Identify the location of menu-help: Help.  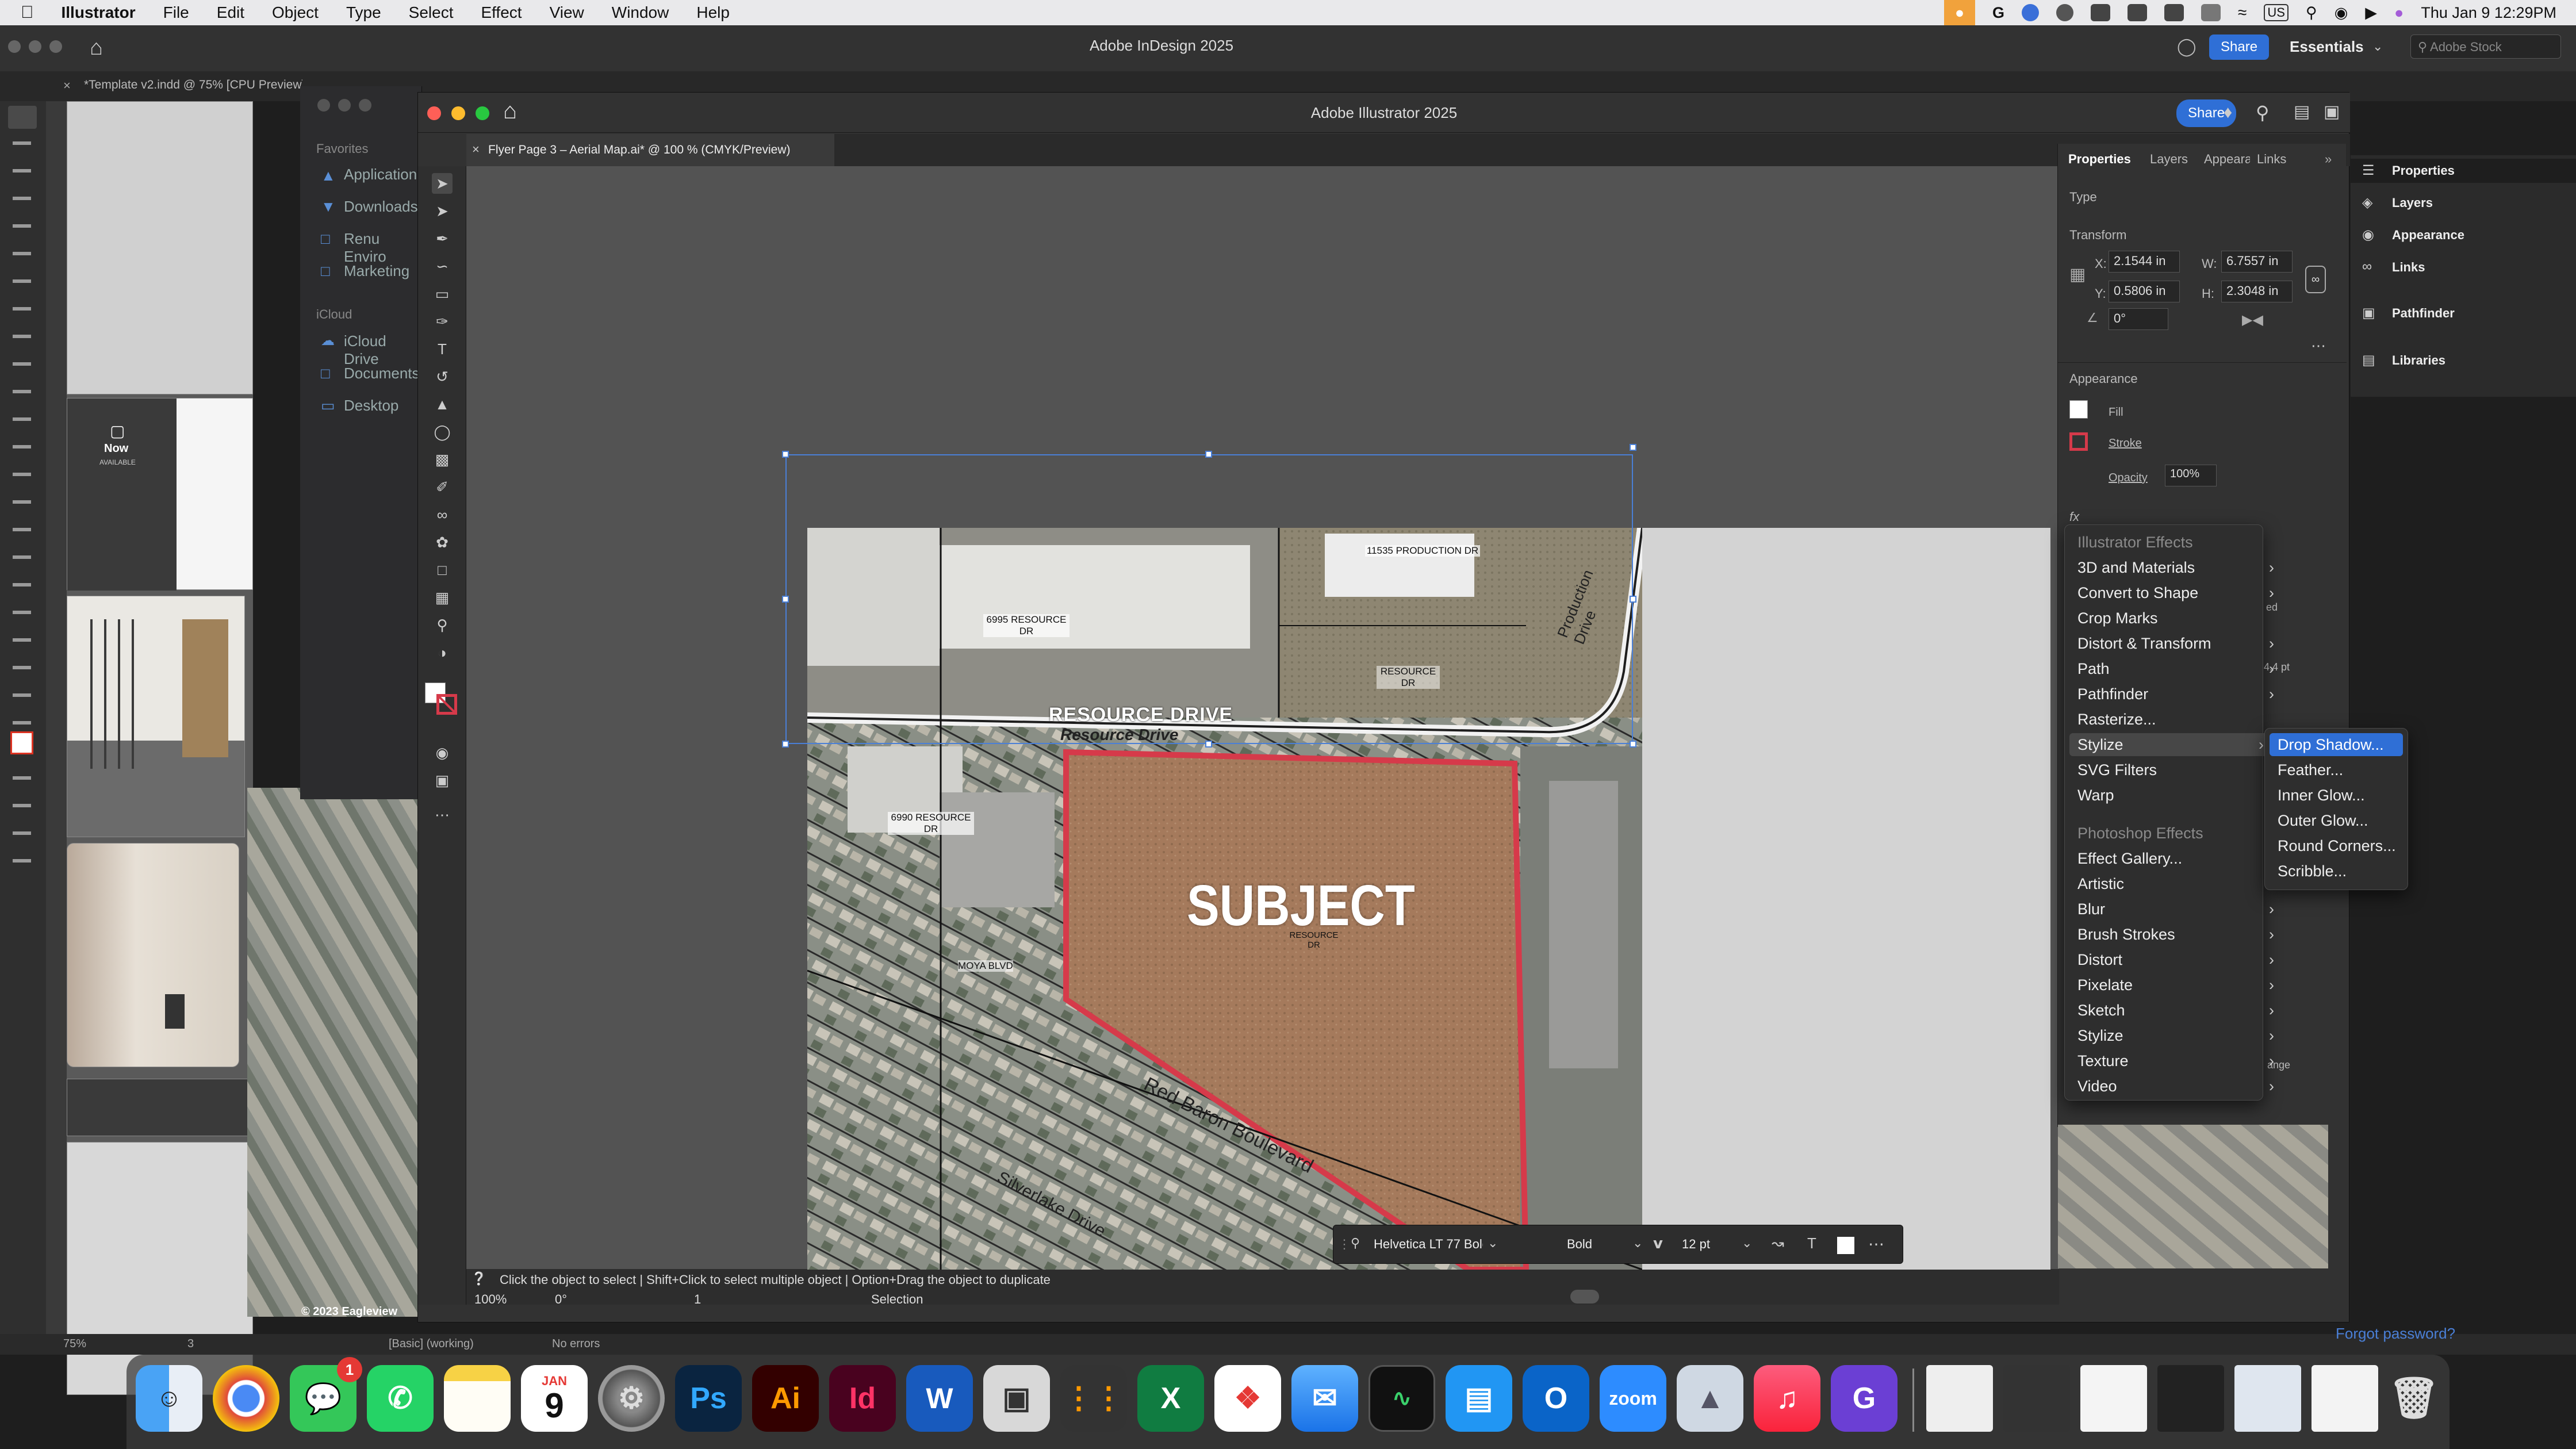
(713, 12).